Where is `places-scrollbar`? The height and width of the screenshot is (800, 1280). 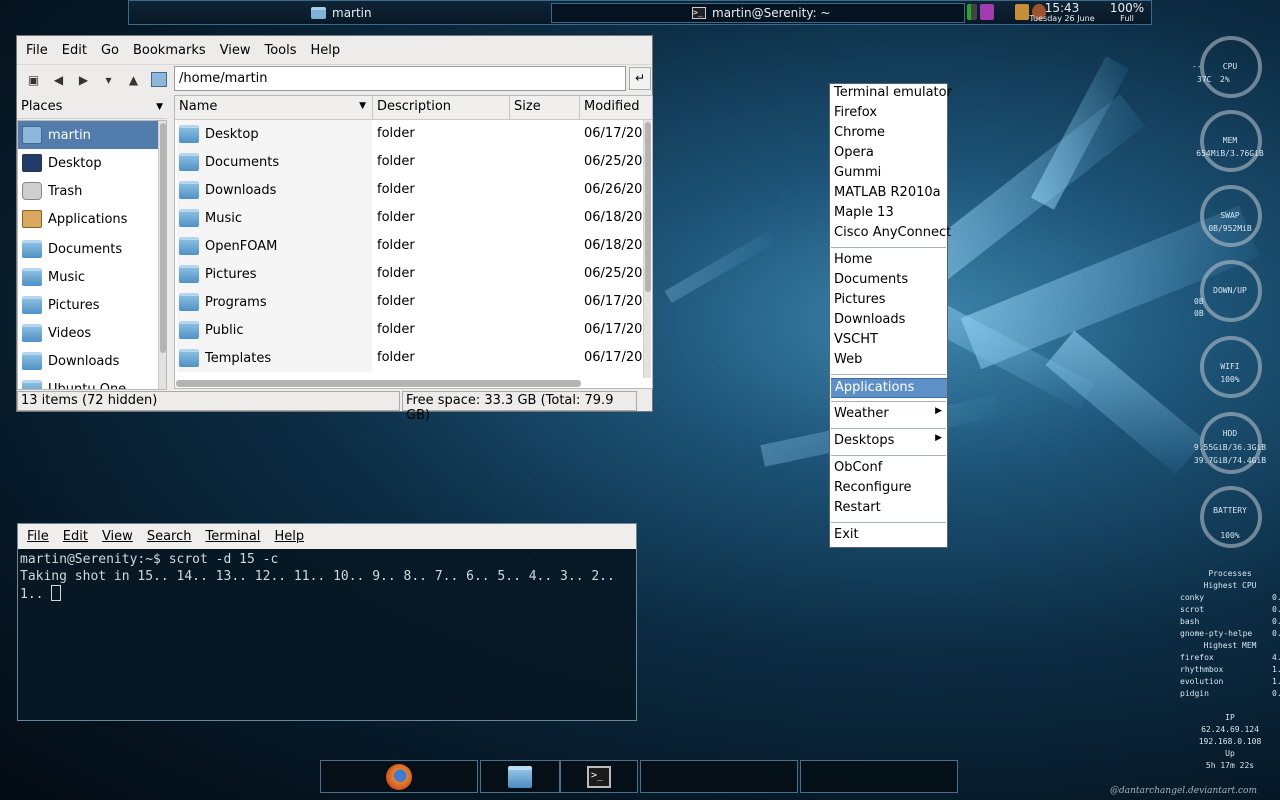
places-scrollbar is located at coordinates (162, 255).